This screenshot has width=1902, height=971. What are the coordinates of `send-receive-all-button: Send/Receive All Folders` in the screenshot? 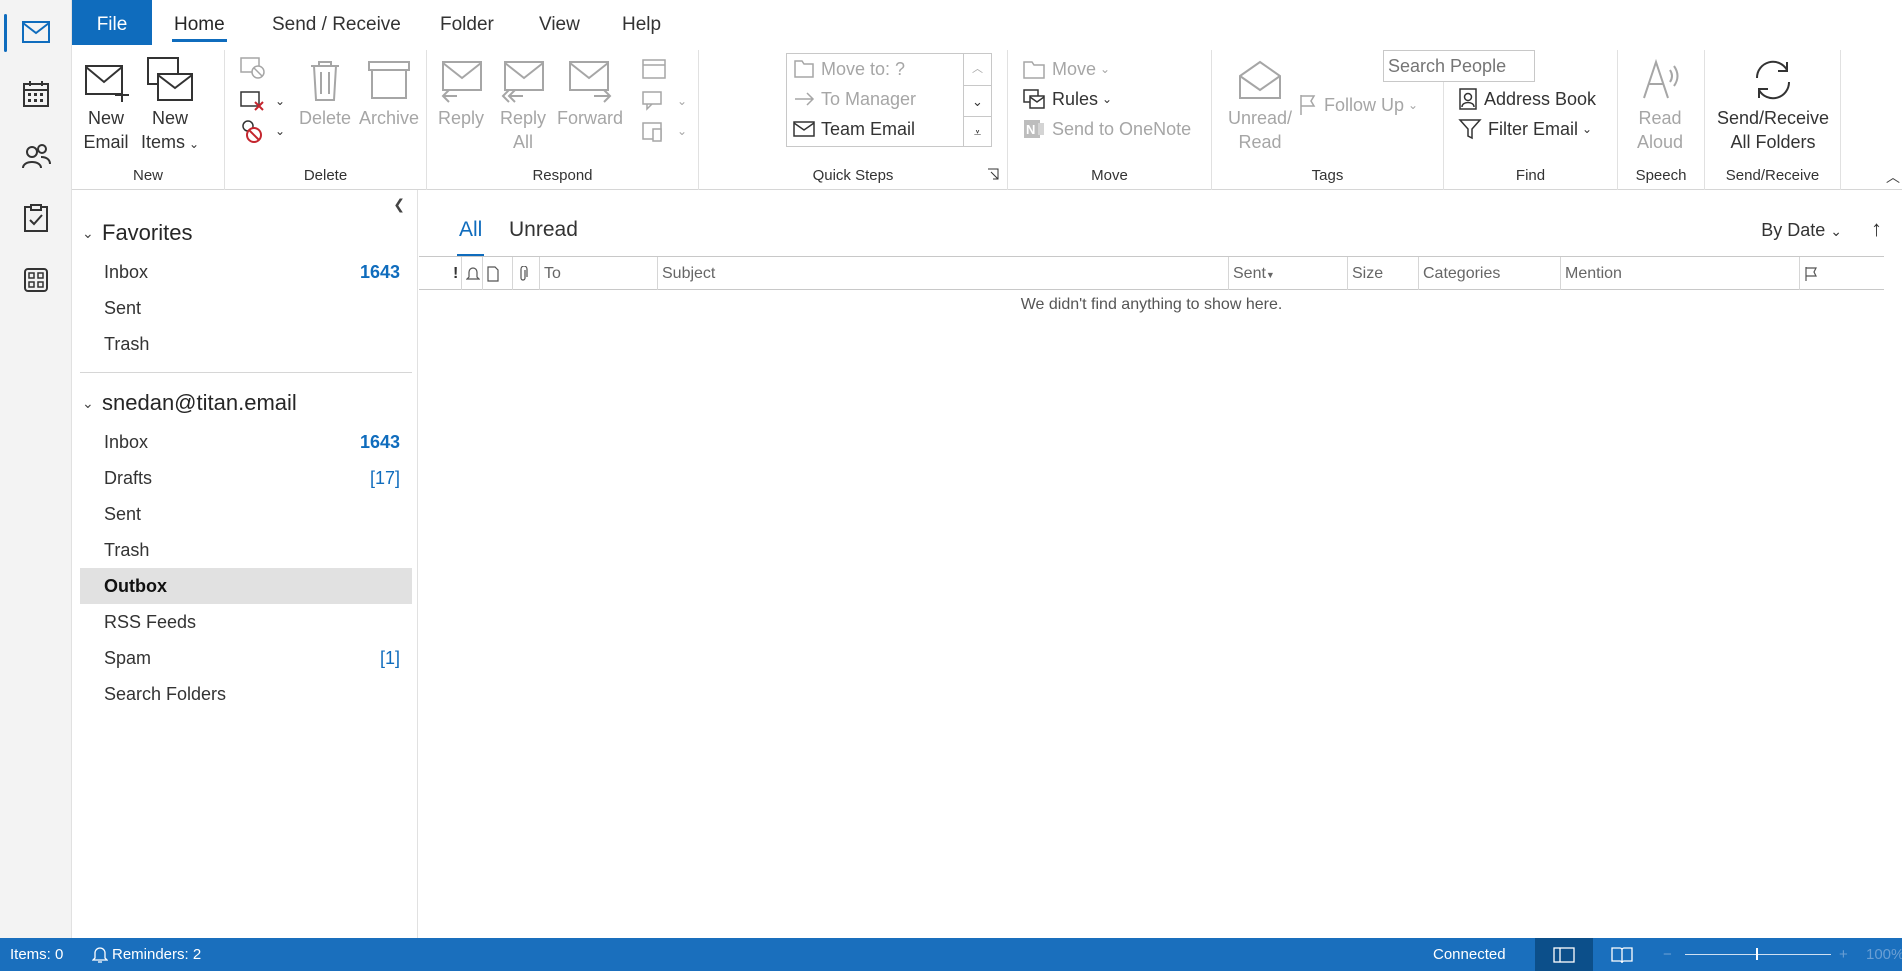 It's located at (1773, 105).